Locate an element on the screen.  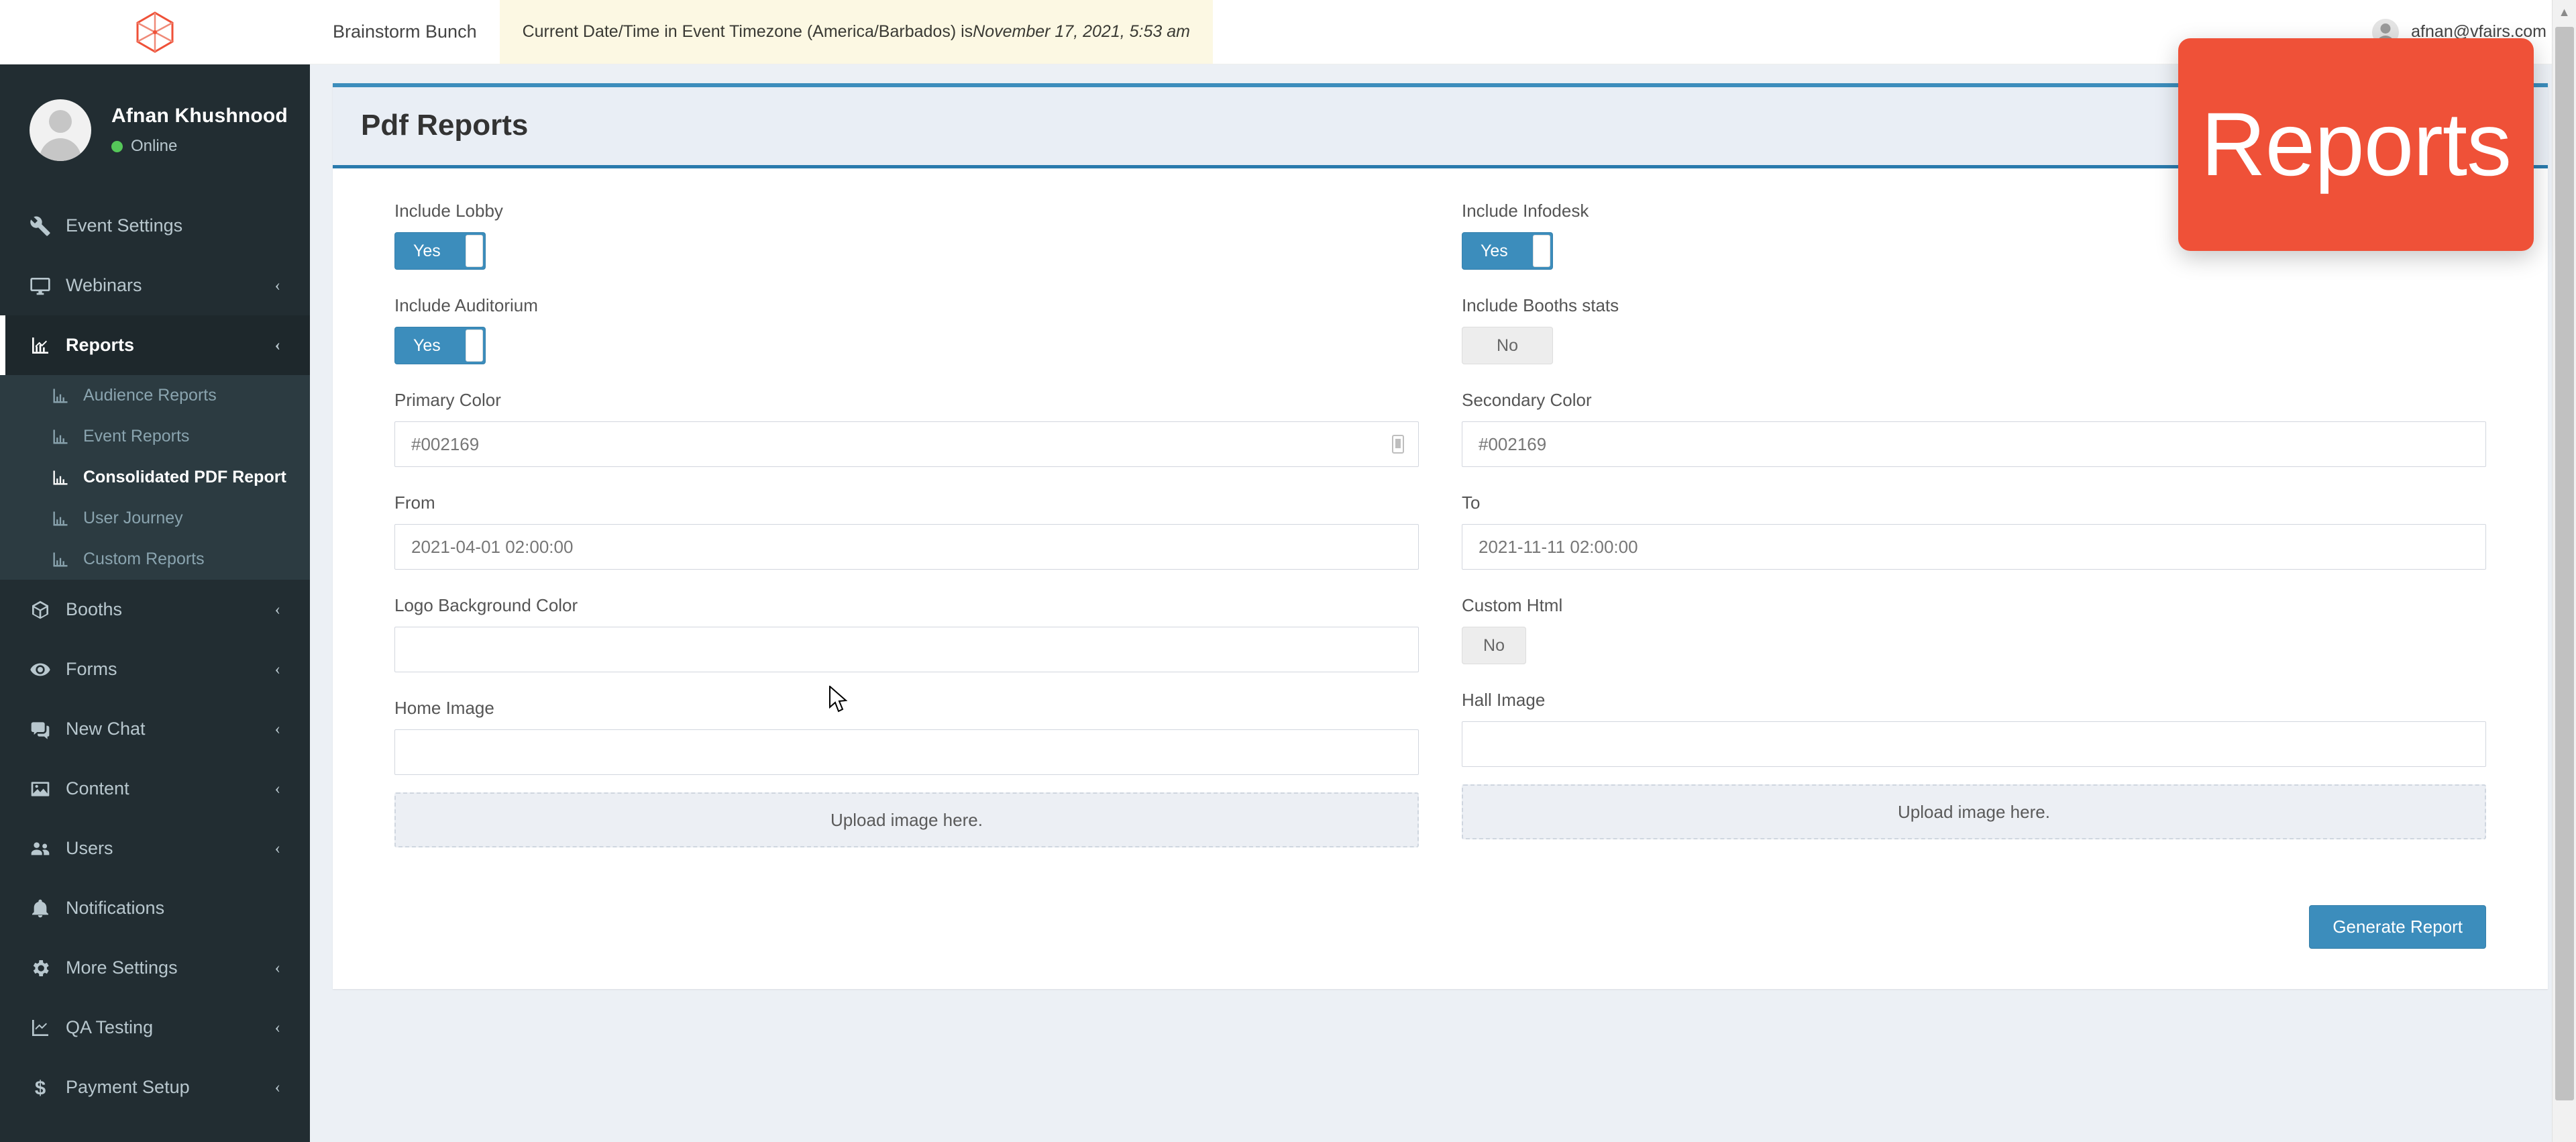
to-date-input is located at coordinates (1974, 547).